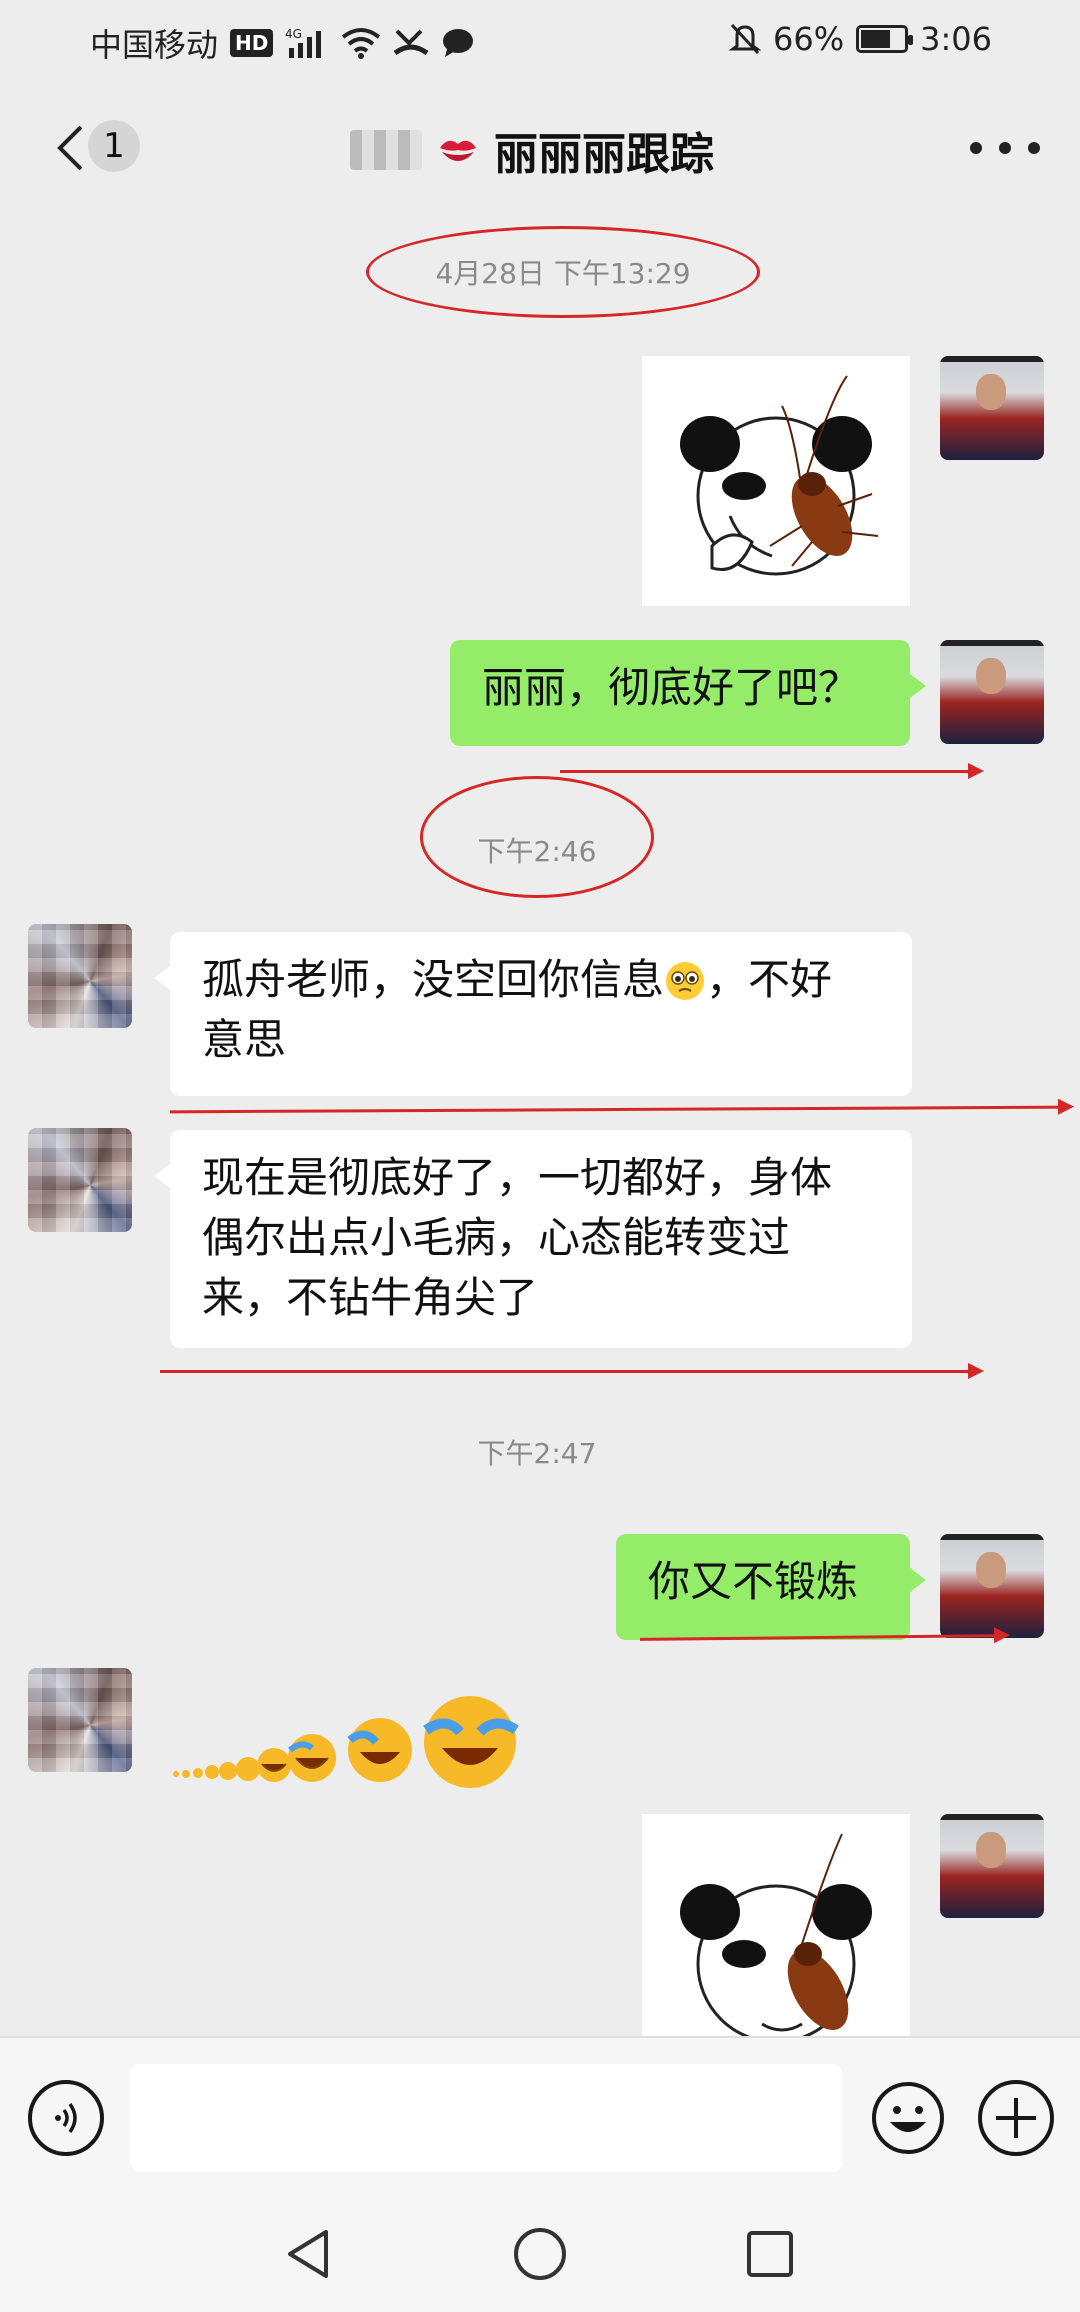 Image resolution: width=1080 pixels, height=2312 pixels. What do you see at coordinates (1016, 2118) in the screenshot?
I see `plus-button` at bounding box center [1016, 2118].